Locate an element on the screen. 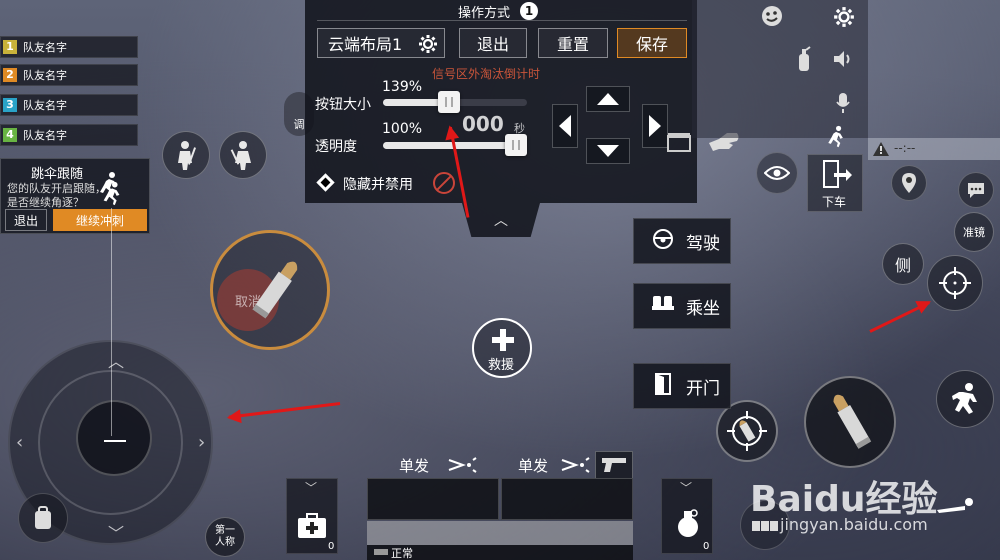  layout-name-button: 云端布局1 is located at coordinates (381, 43).